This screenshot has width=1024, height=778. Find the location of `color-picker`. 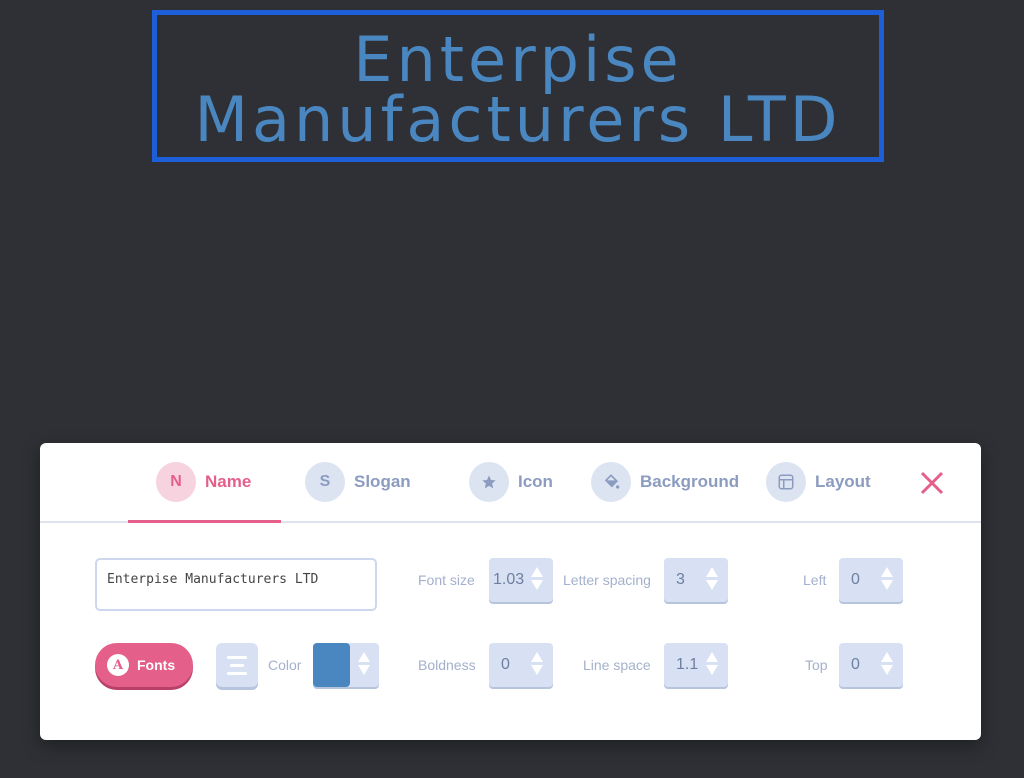

color-picker is located at coordinates (346, 665).